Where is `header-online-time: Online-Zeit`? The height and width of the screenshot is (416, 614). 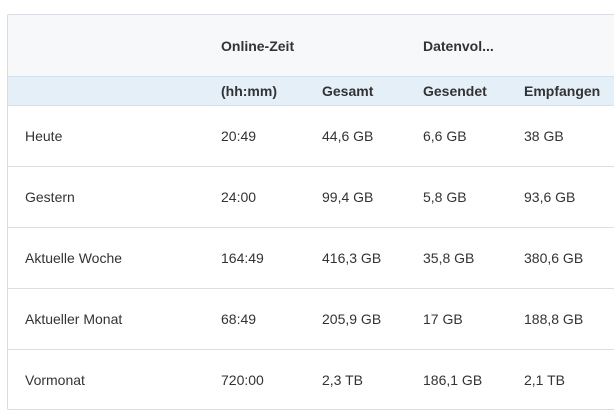
header-online-time: Online-Zeit is located at coordinates (309, 46).